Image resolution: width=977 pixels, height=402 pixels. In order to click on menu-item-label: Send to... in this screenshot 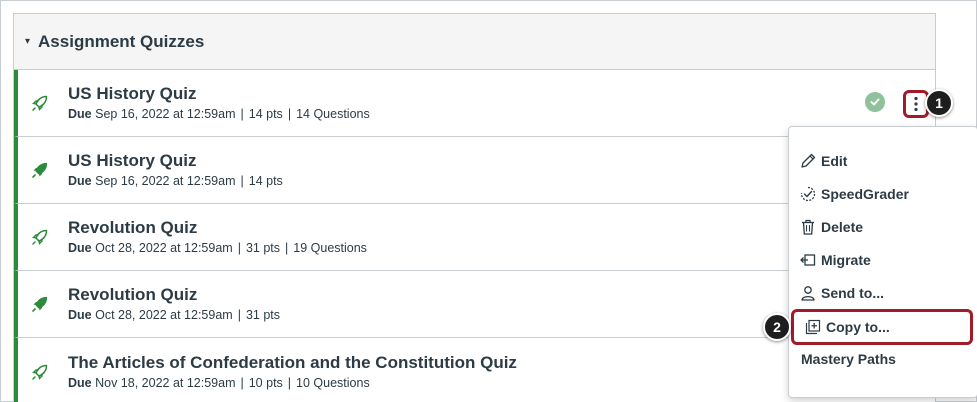, I will do `click(852, 293)`.